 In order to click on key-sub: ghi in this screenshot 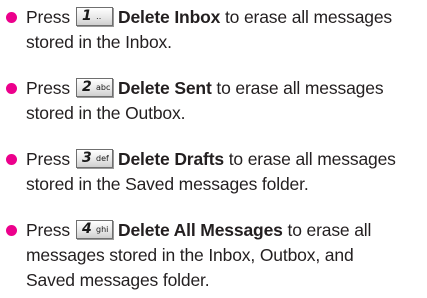, I will do `click(102, 229)`.